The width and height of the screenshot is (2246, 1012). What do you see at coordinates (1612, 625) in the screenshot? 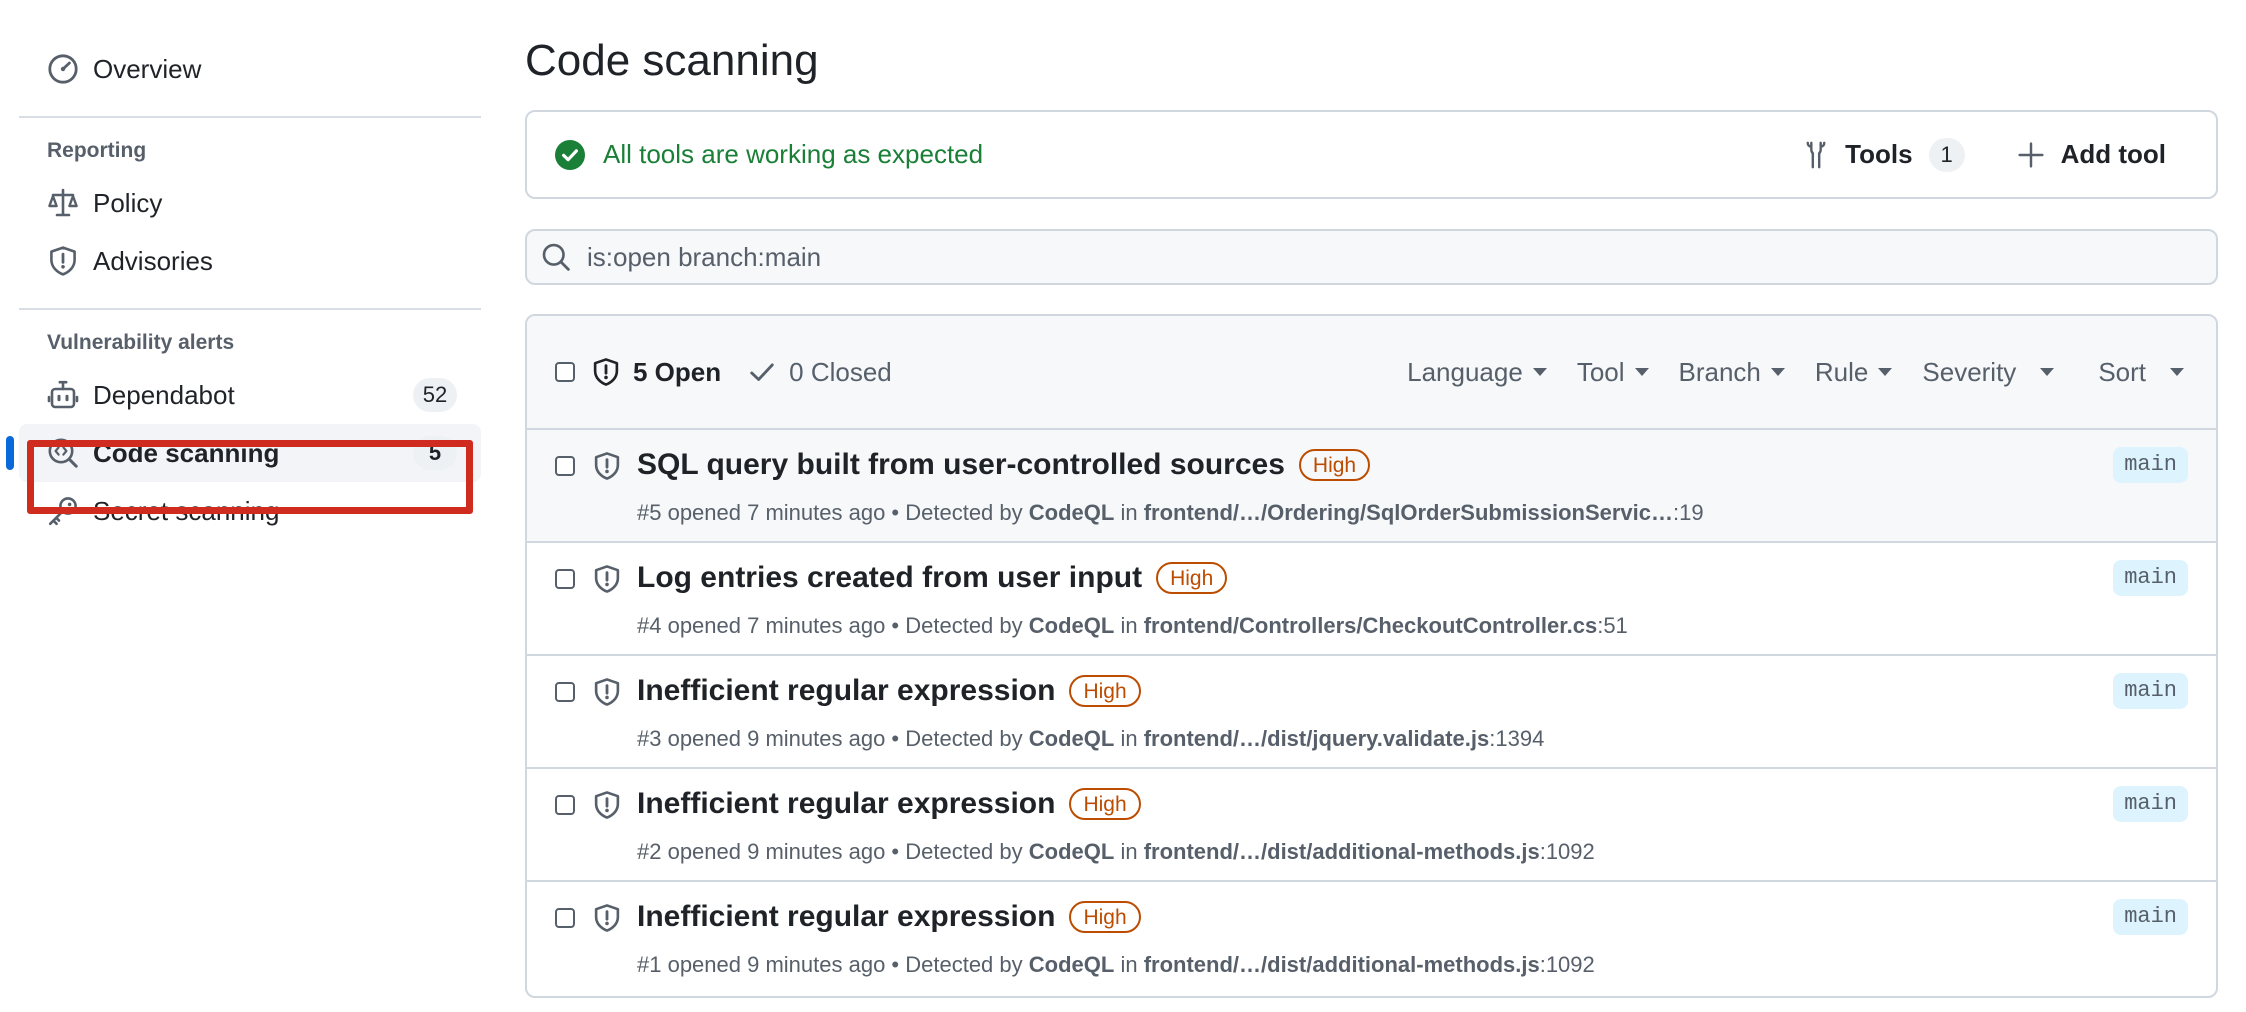
I see `alert-line-number: :51` at bounding box center [1612, 625].